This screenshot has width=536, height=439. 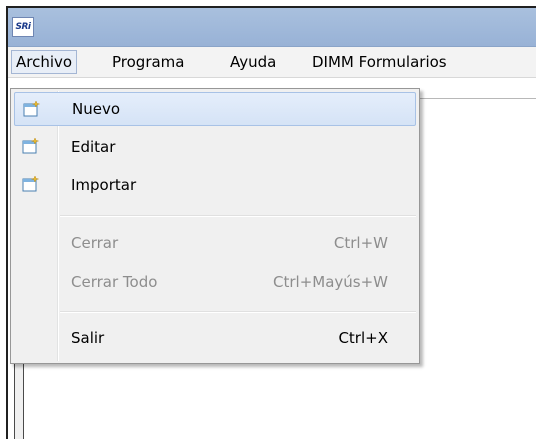 What do you see at coordinates (360, 243) in the screenshot?
I see `menu-item-shortcut: Ctrl+W` at bounding box center [360, 243].